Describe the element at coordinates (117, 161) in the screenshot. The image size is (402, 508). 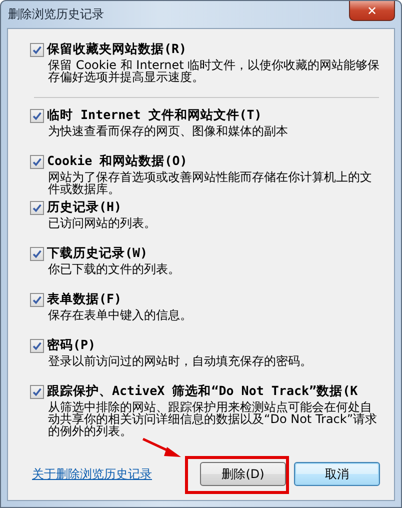
I see `option-label: Cookie 和网站数据(O)` at that location.